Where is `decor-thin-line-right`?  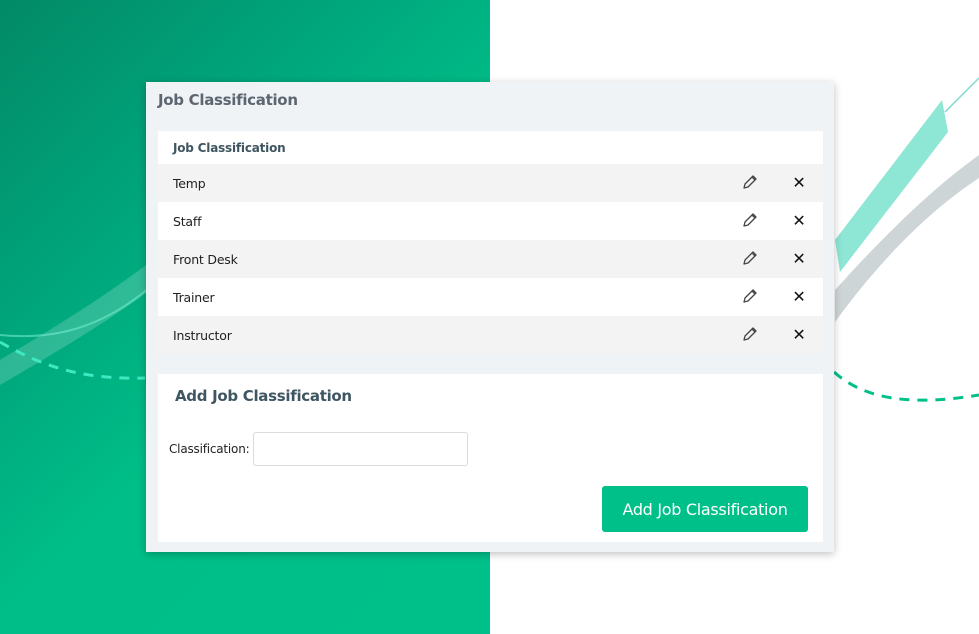 decor-thin-line-right is located at coordinates (961, 95).